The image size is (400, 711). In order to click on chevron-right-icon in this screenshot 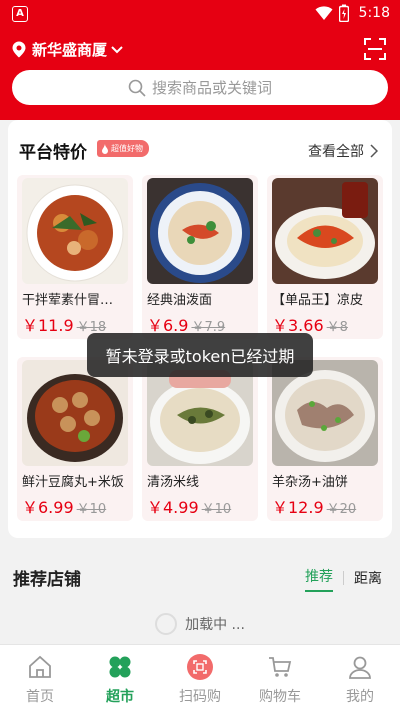, I will do `click(374, 151)`.